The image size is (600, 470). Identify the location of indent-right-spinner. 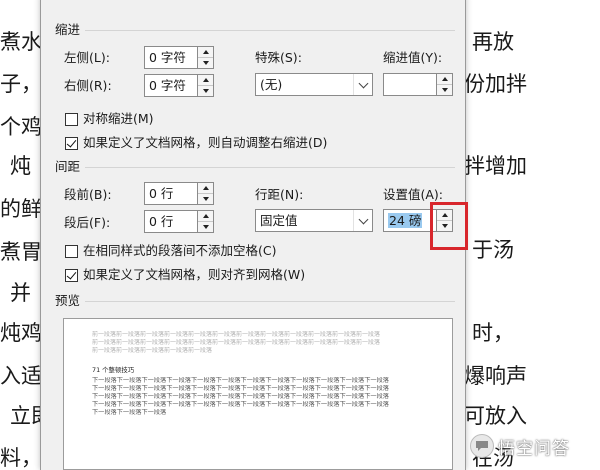
(205, 85).